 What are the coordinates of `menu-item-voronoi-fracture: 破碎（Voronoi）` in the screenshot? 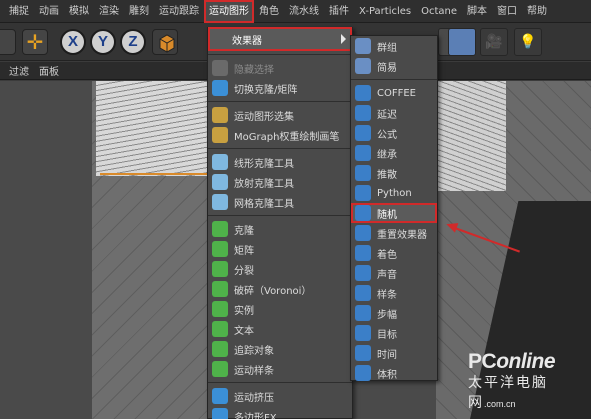 It's located at (280, 289).